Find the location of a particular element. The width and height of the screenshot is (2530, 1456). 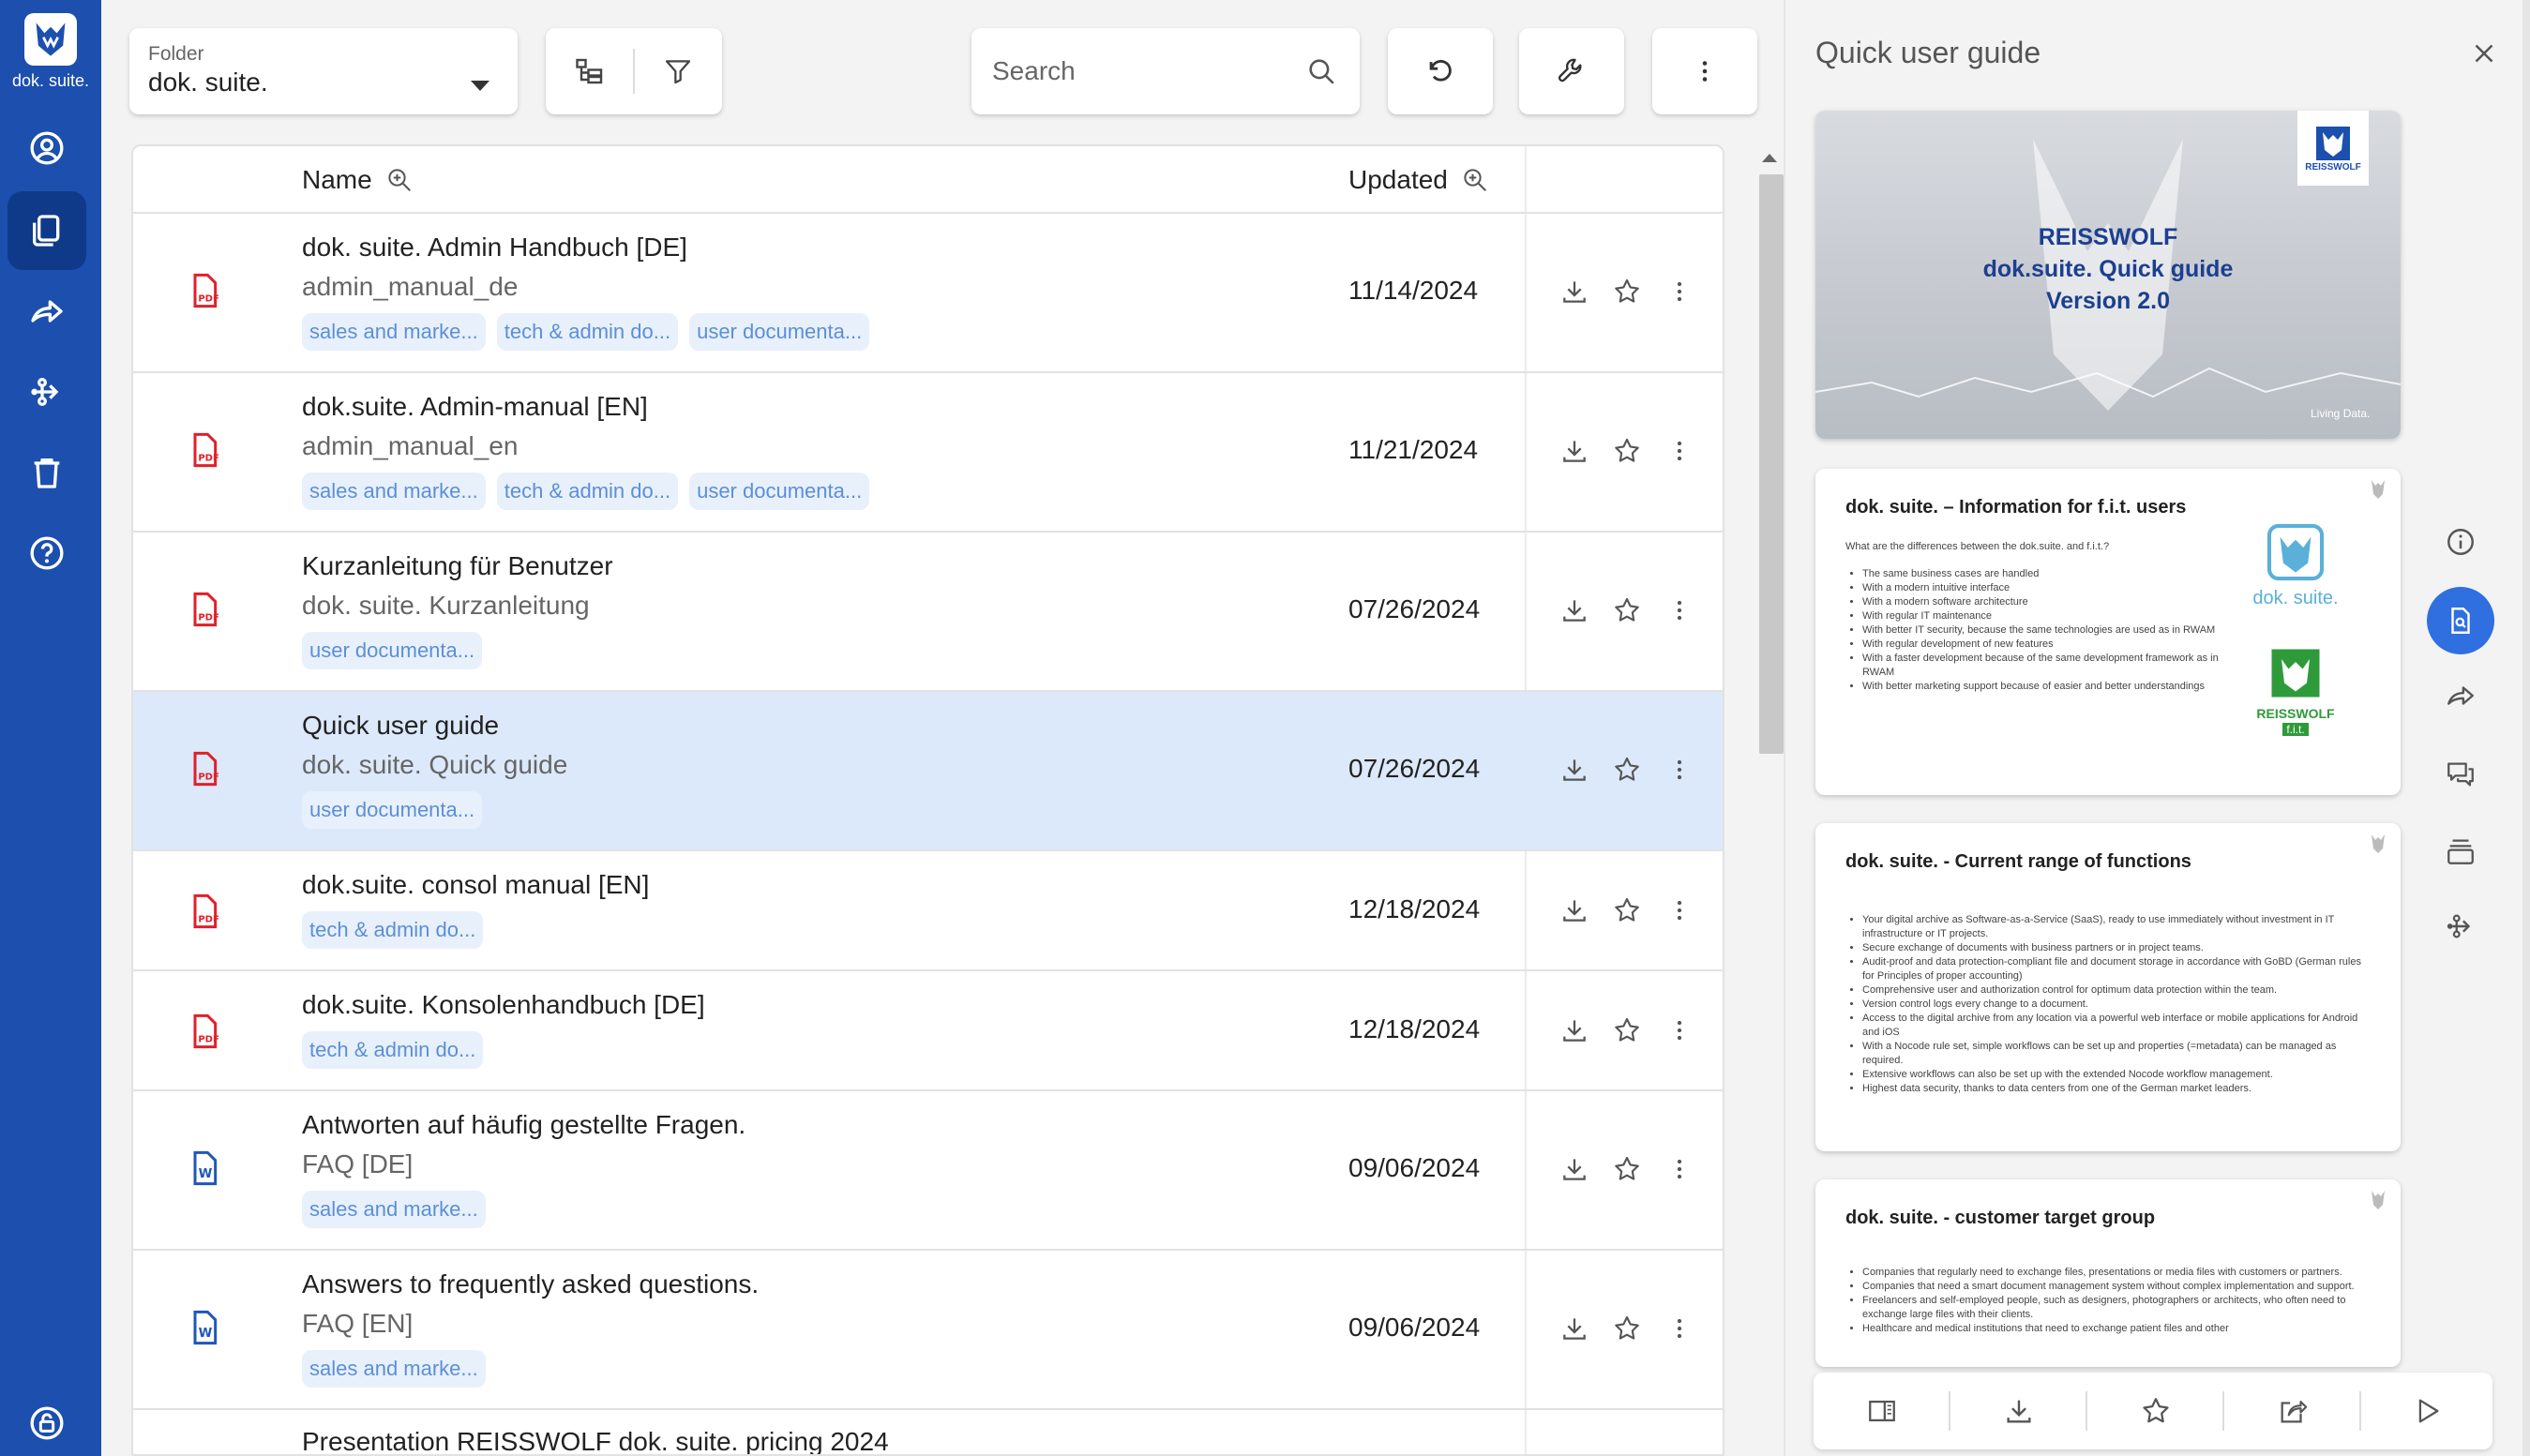

toggle-panel-button is located at coordinates (1882, 1411).